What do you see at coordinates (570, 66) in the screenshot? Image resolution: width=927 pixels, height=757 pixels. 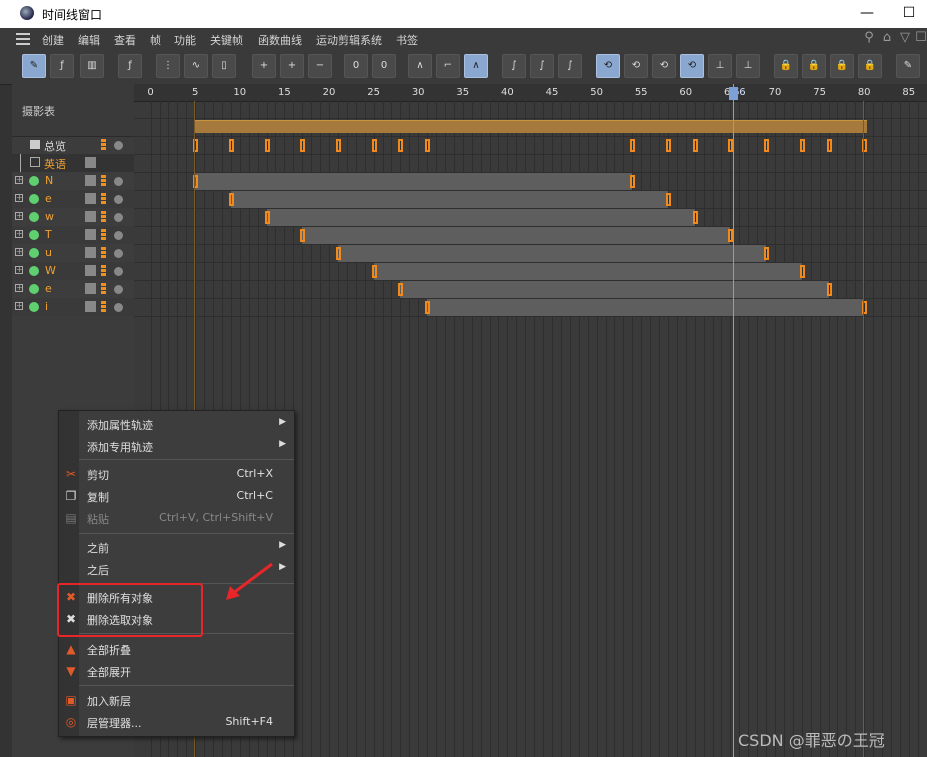 I see `ease-out-icon: ∫` at bounding box center [570, 66].